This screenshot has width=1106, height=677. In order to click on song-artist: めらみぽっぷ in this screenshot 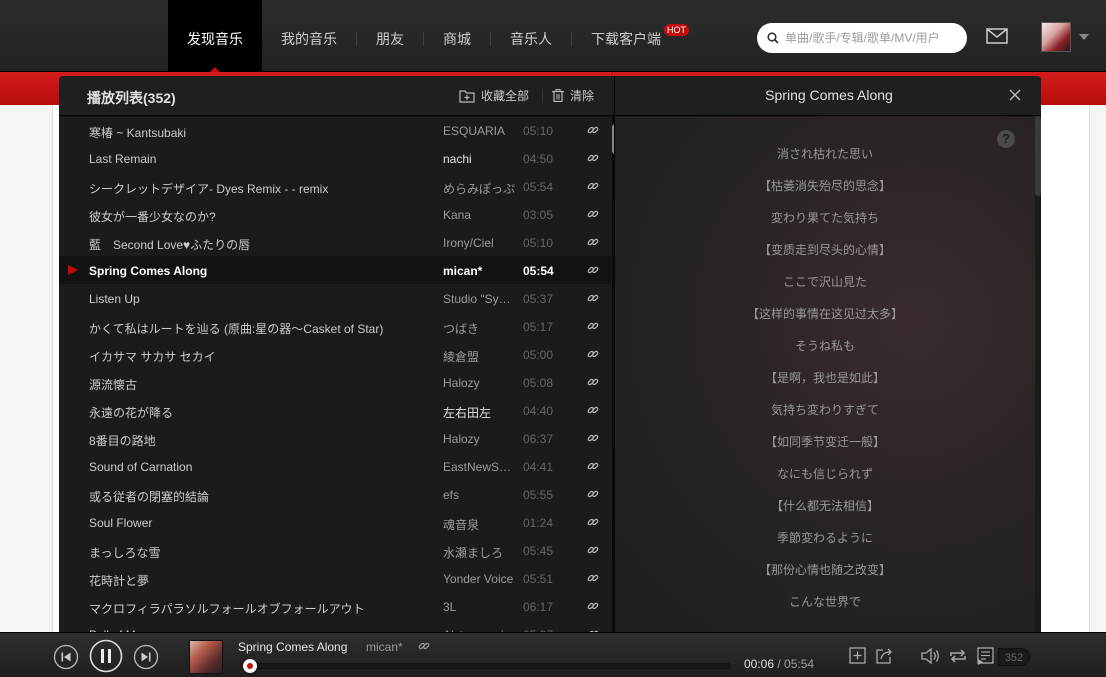, I will do `click(479, 188)`.